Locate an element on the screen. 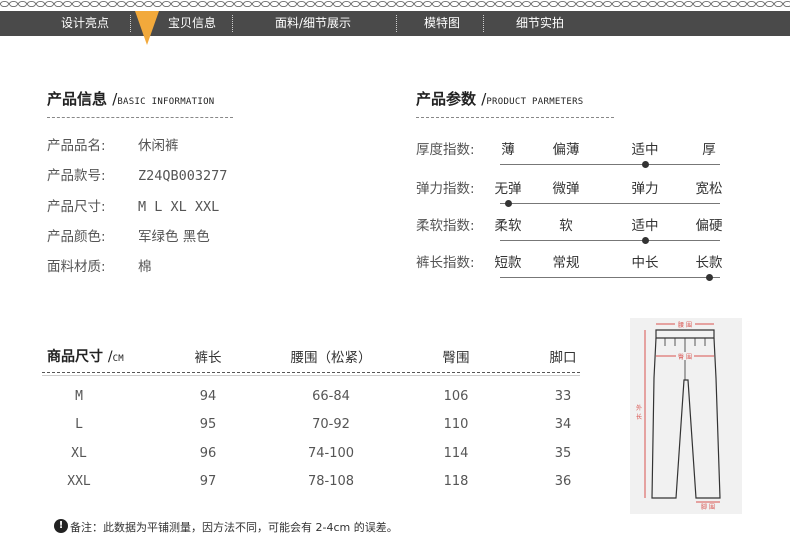  product-params-heading: 产品参数 /PRODUCT PARMETERS is located at coordinates (500, 99).